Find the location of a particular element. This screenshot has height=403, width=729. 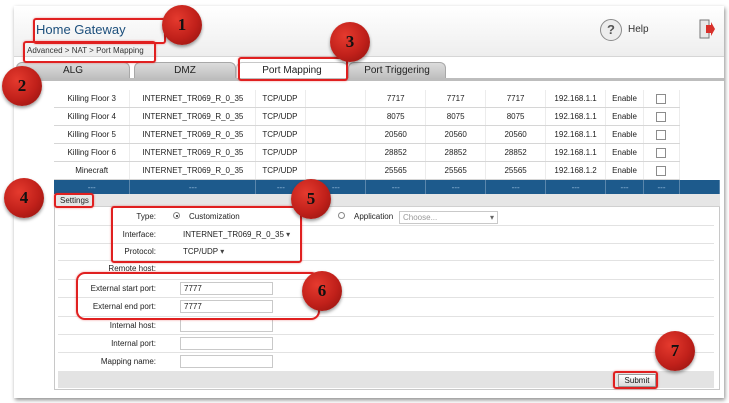

highlight-breadcrumb is located at coordinates (89, 52).